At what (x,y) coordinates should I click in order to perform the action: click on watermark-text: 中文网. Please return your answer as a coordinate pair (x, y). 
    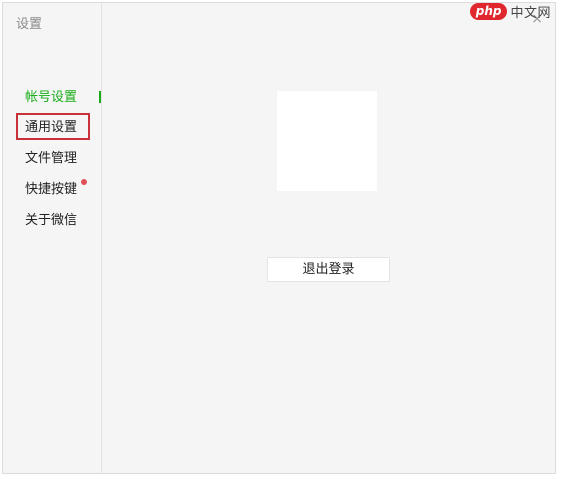
    Looking at the image, I should click on (530, 13).